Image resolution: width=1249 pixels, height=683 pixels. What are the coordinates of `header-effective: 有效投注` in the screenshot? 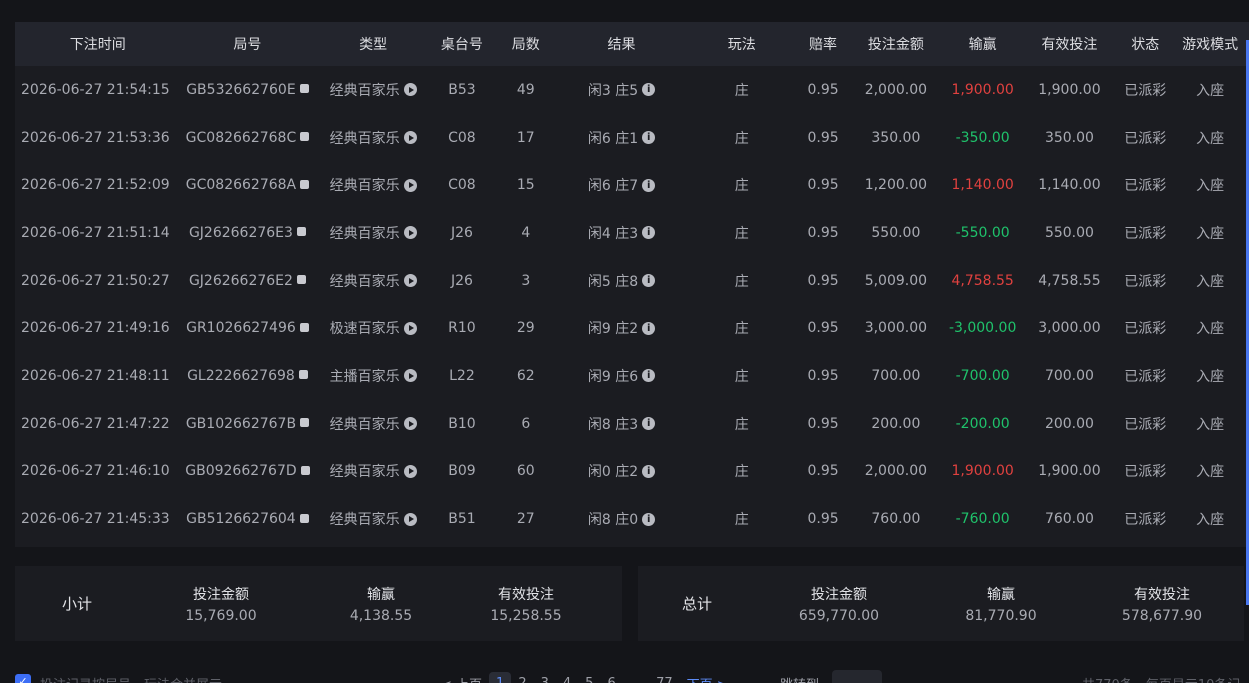 It's located at (1069, 45).